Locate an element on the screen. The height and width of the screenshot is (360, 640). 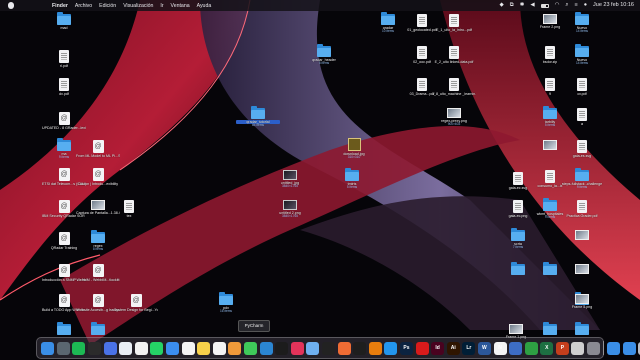
menu-item-6: Ayuda is located at coordinates (204, 6).